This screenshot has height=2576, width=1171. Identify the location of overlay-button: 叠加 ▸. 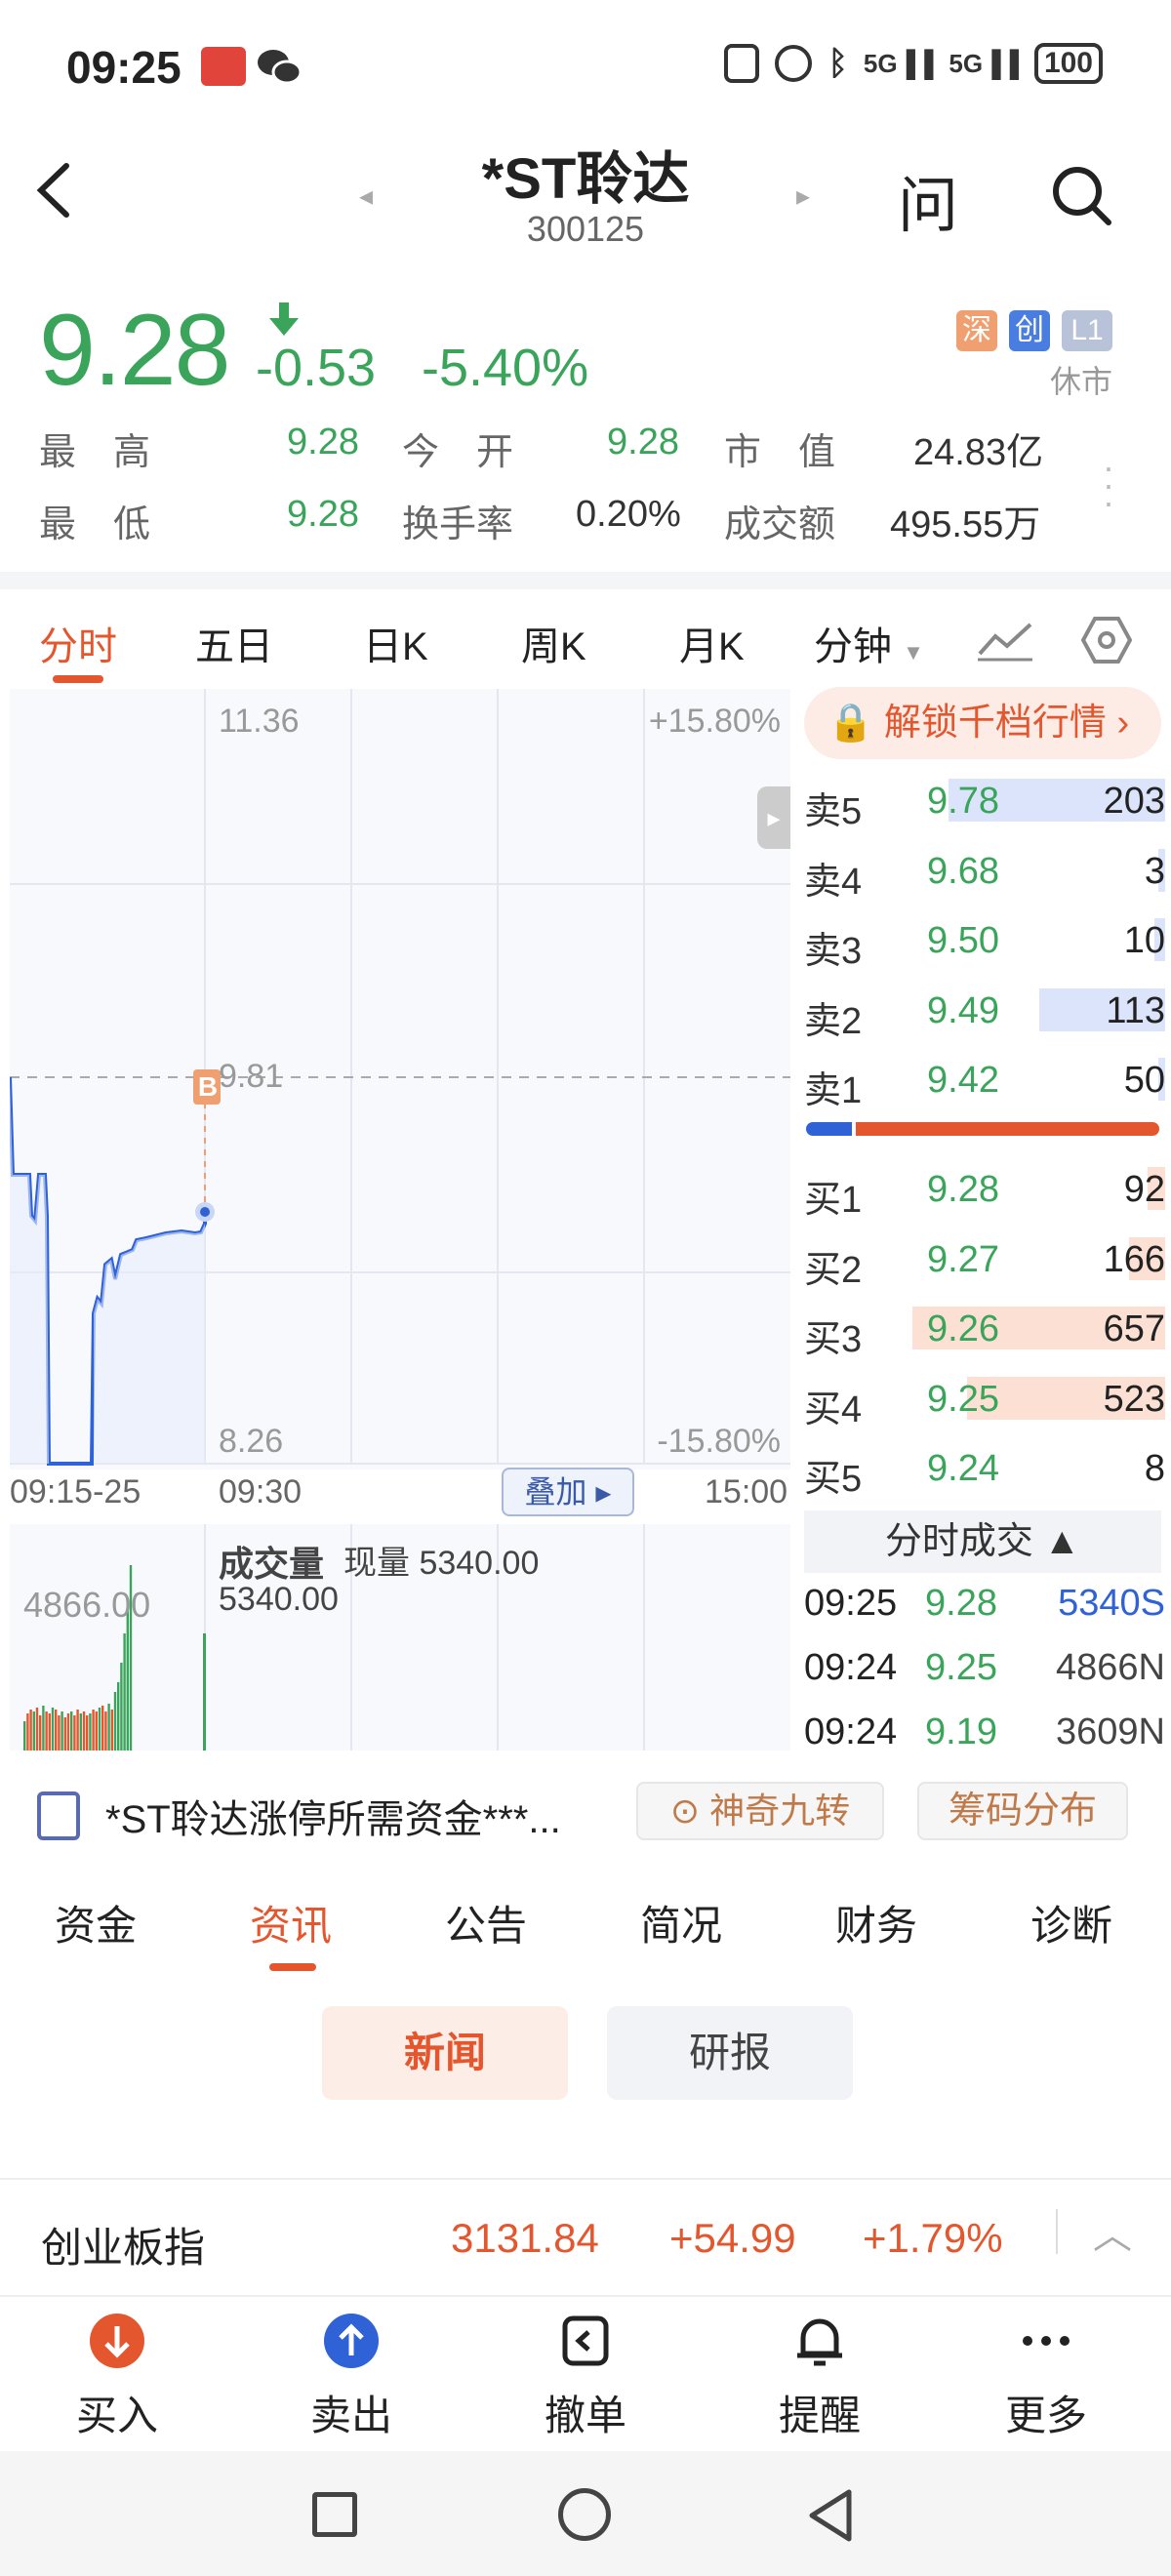
(568, 1492).